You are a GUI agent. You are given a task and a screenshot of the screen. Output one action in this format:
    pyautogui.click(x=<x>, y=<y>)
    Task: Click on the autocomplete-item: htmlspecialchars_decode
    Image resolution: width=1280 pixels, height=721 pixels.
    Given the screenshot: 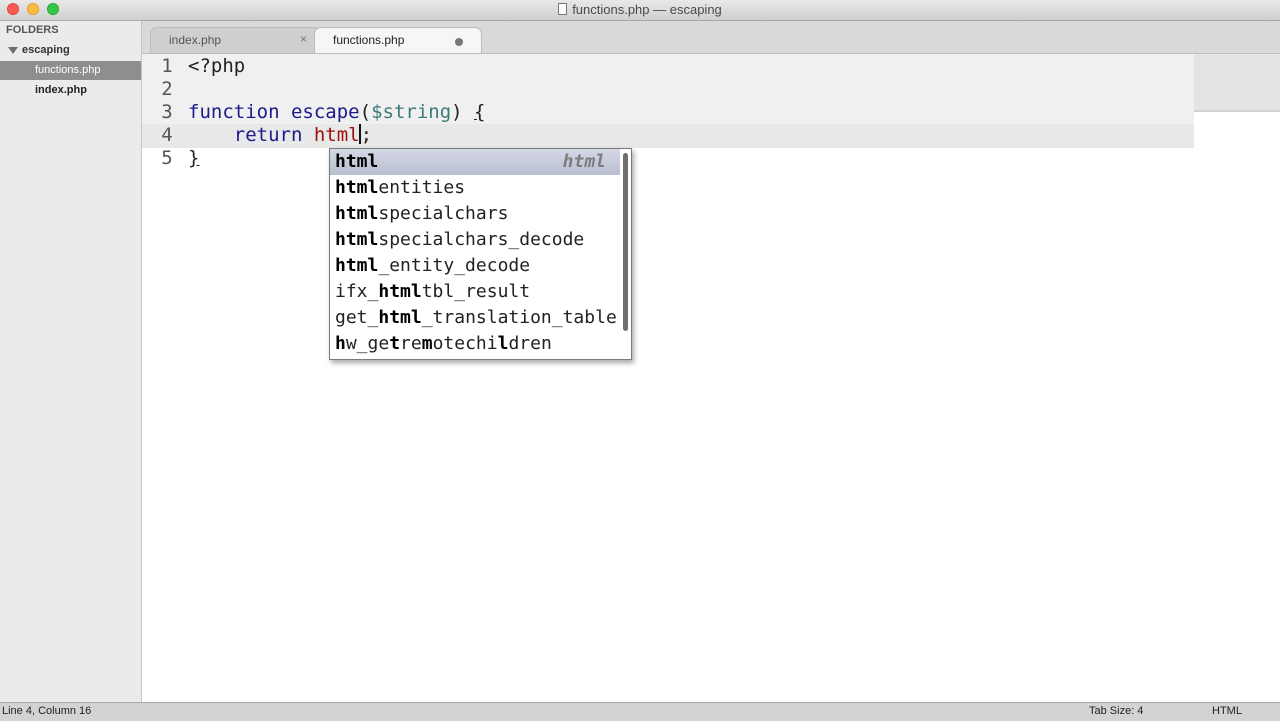 What is the action you would take?
    pyautogui.click(x=475, y=240)
    